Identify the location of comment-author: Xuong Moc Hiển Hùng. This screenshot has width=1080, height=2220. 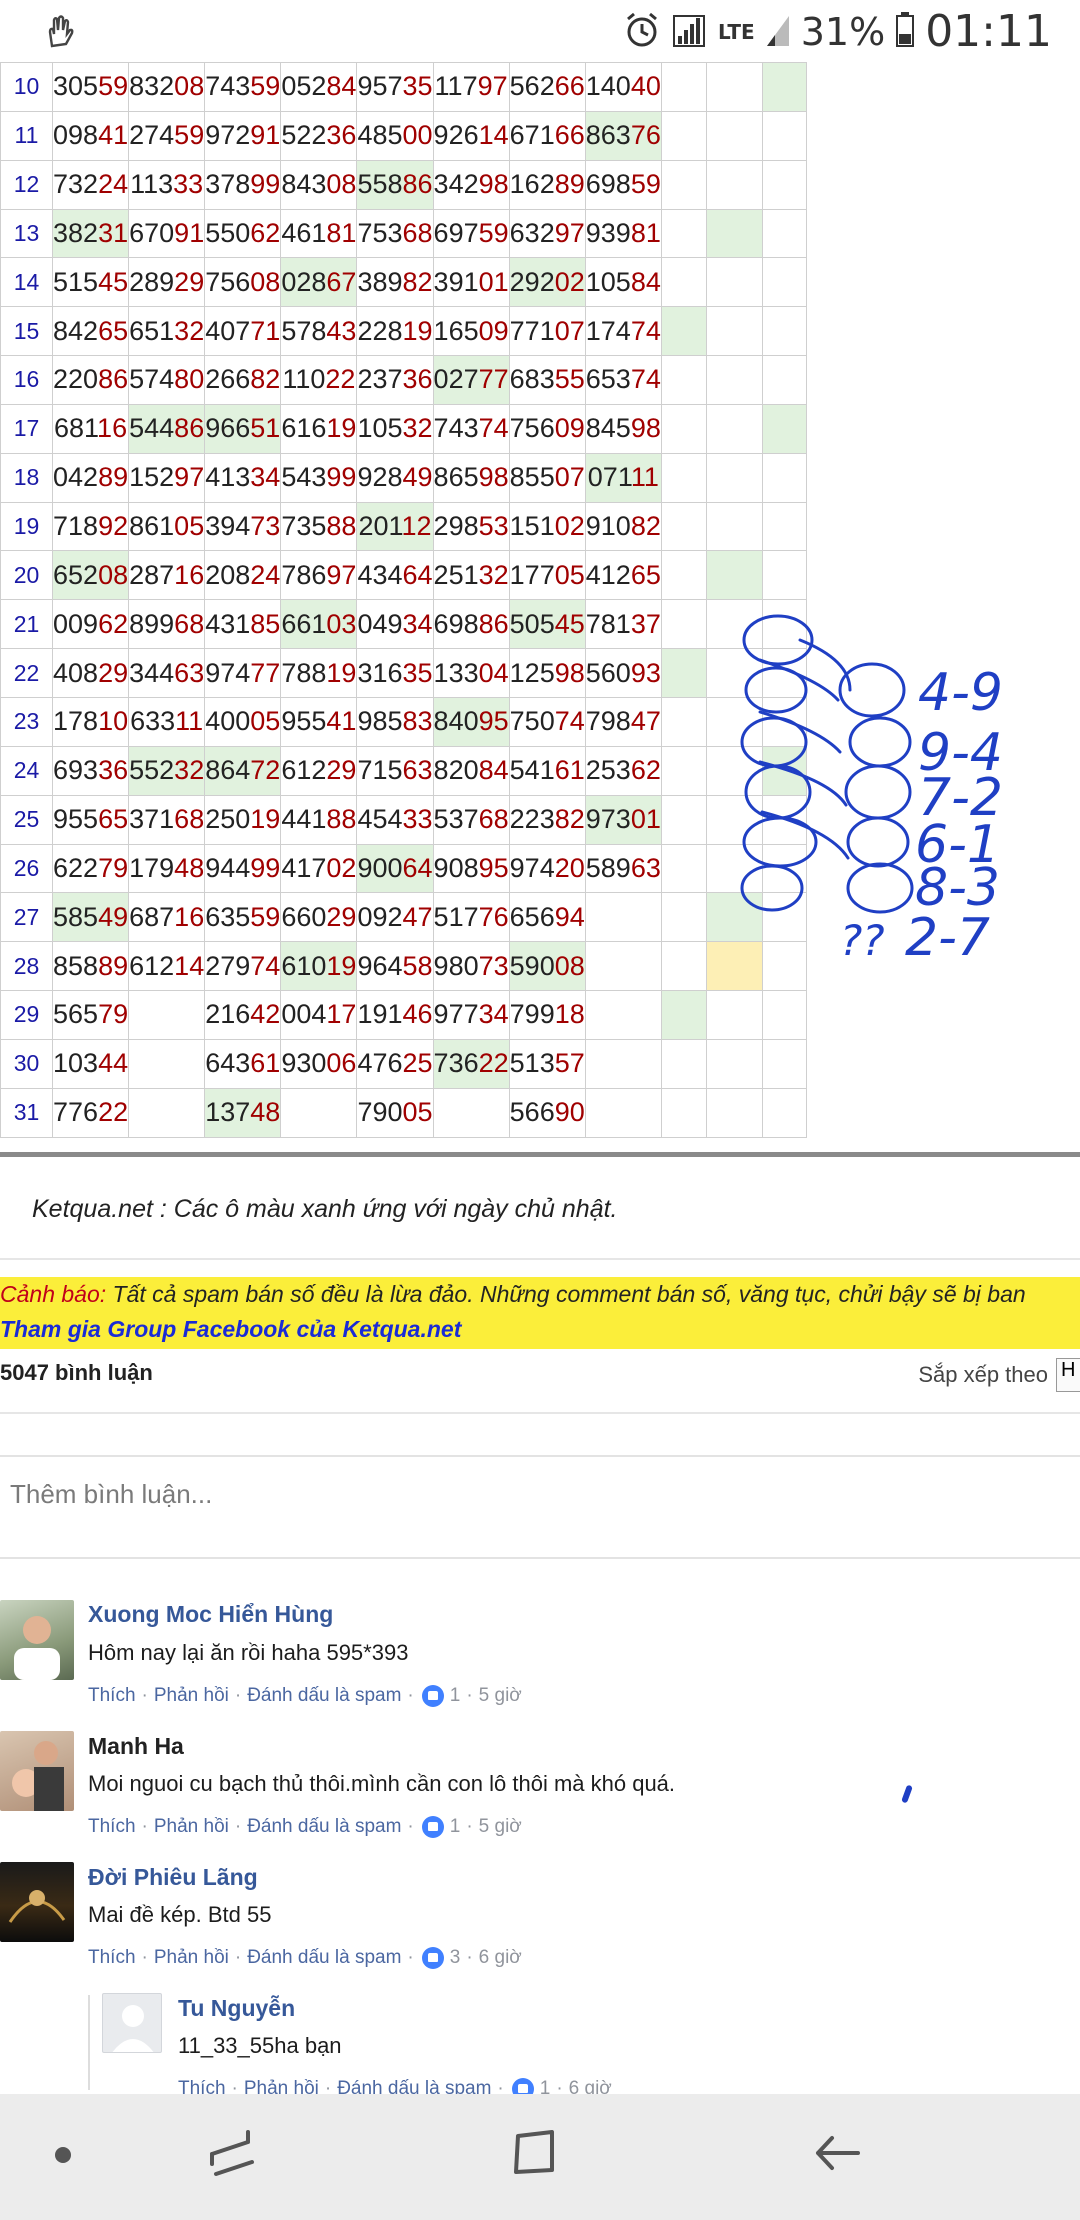
(210, 1614).